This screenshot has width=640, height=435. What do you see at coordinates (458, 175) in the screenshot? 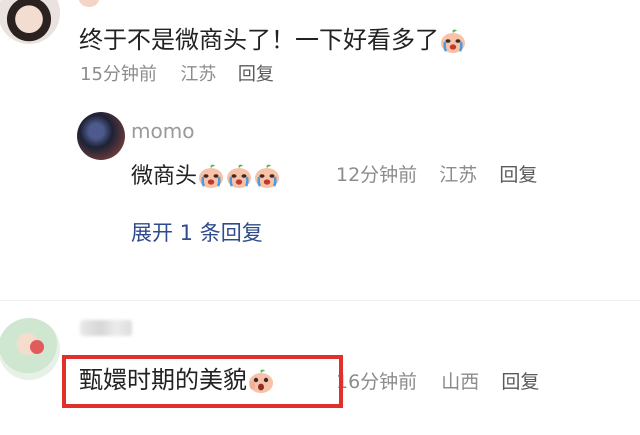
I see `reply-1-location: 江苏` at bounding box center [458, 175].